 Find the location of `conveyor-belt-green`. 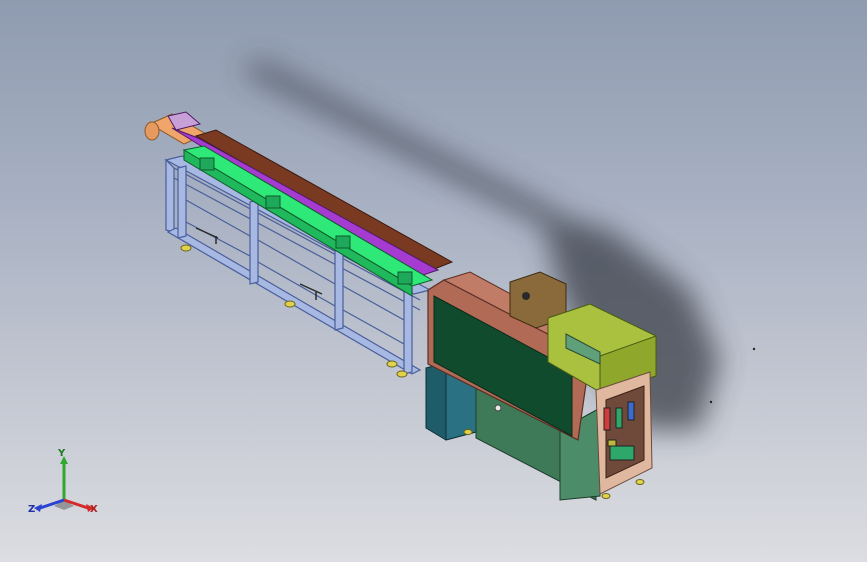

conveyor-belt-green is located at coordinates (308, 216).